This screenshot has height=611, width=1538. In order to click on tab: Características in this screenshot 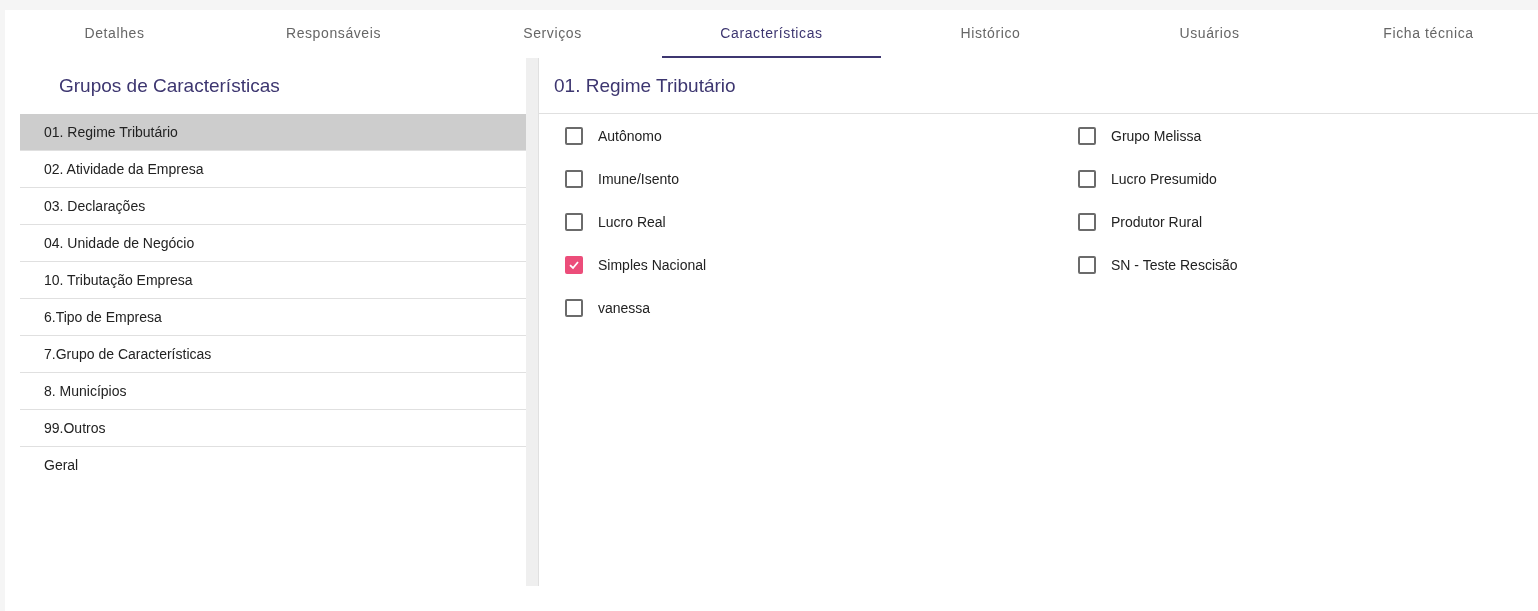, I will do `click(771, 34)`.